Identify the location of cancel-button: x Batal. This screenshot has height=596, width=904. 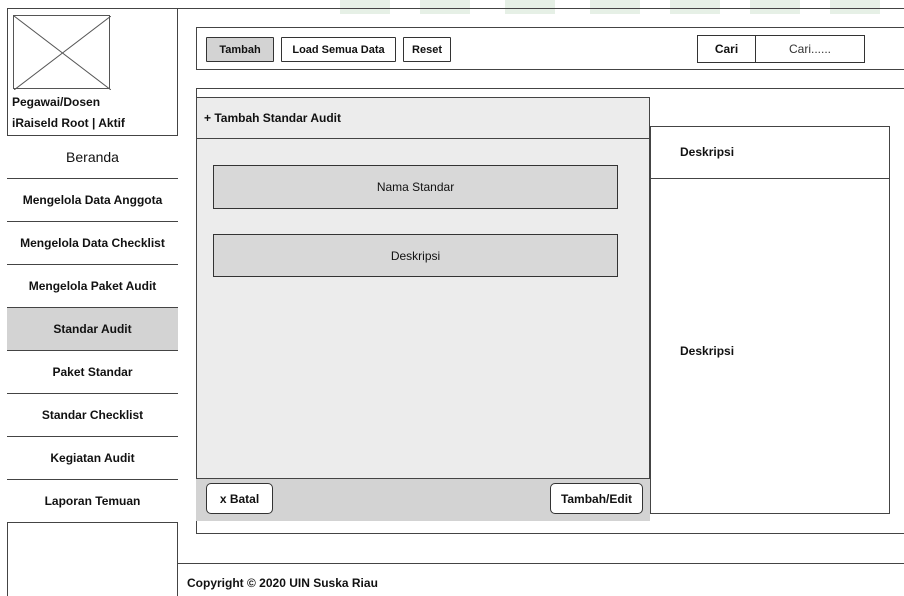
(239, 498).